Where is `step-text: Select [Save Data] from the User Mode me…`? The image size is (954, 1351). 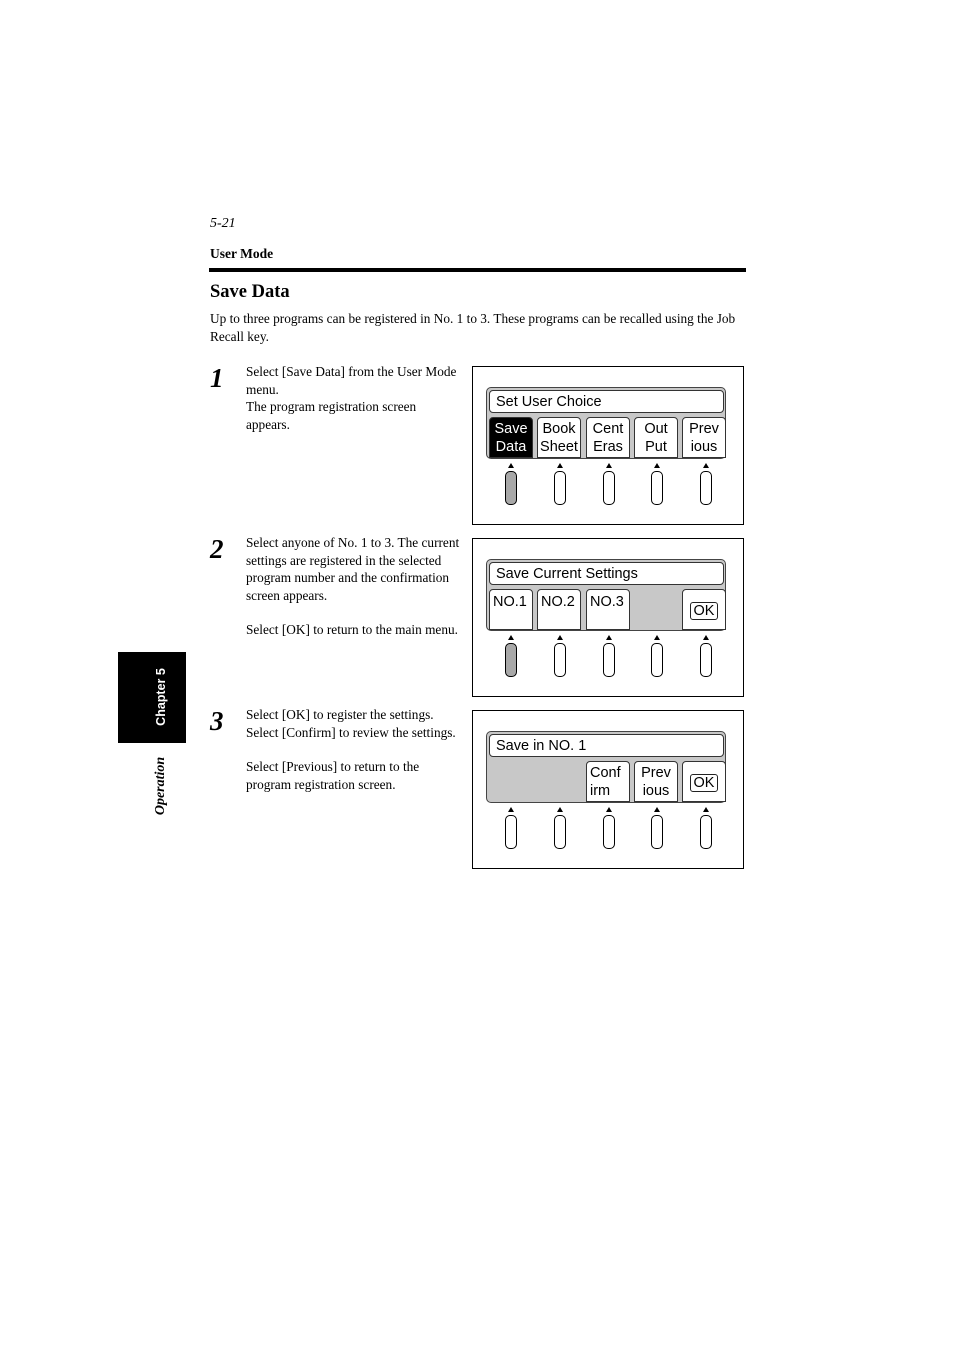
step-text: Select [Save Data] from the User Mode me… is located at coordinates (353, 398).